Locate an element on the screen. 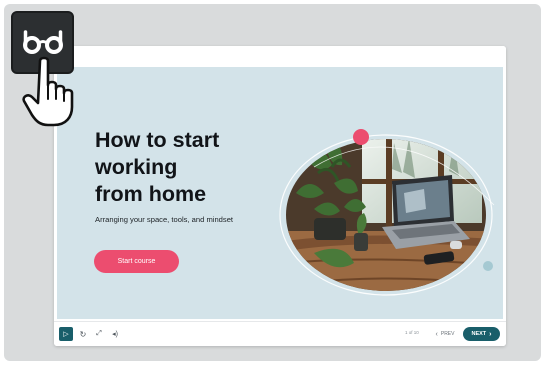  next-label: NEXT is located at coordinates (479, 334).